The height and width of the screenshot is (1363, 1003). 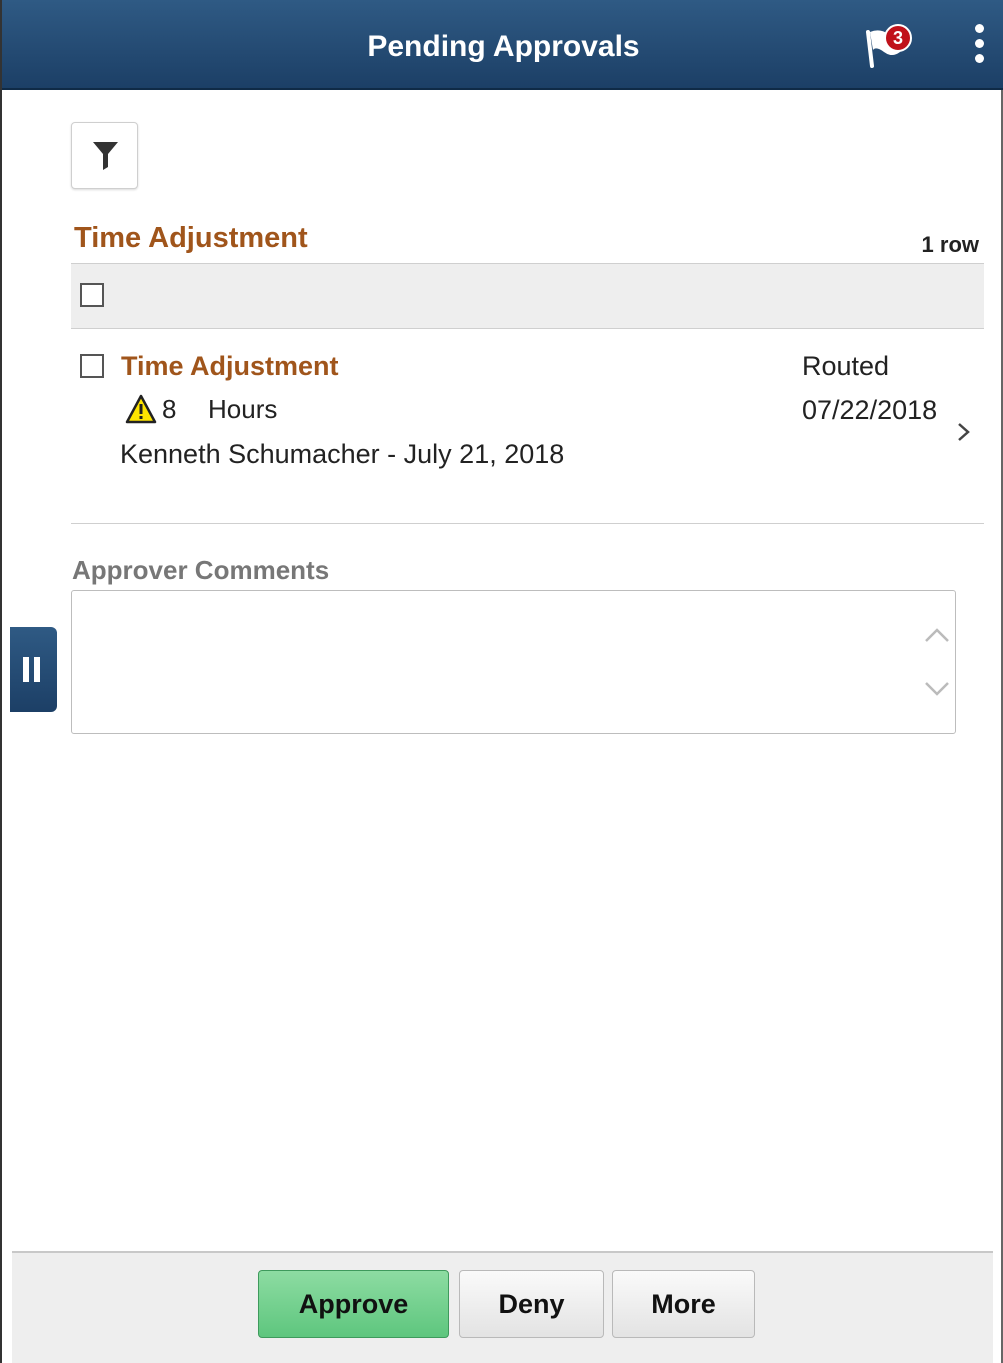 What do you see at coordinates (141, 409) in the screenshot?
I see `warning-icon` at bounding box center [141, 409].